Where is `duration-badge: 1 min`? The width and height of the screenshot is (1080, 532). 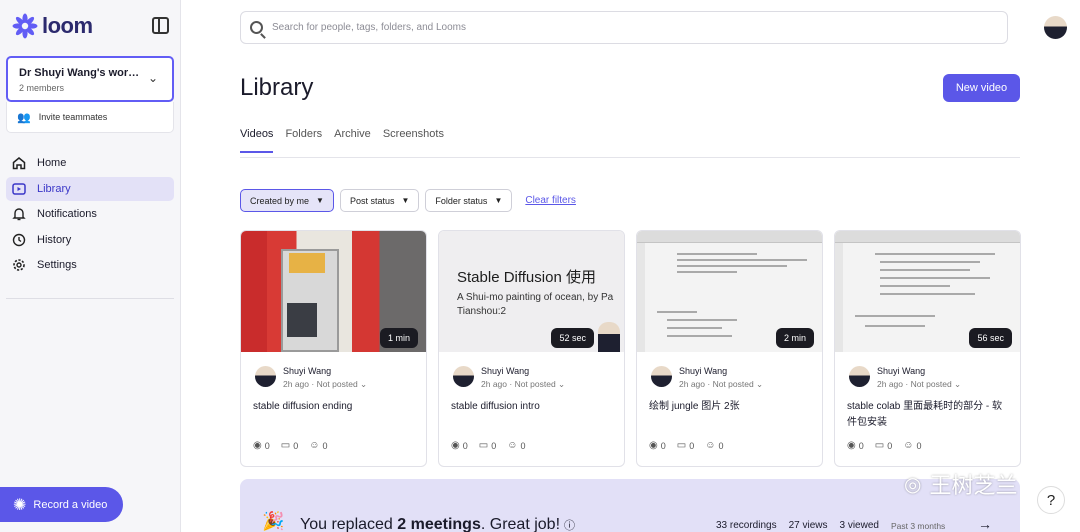 duration-badge: 1 min is located at coordinates (398, 338).